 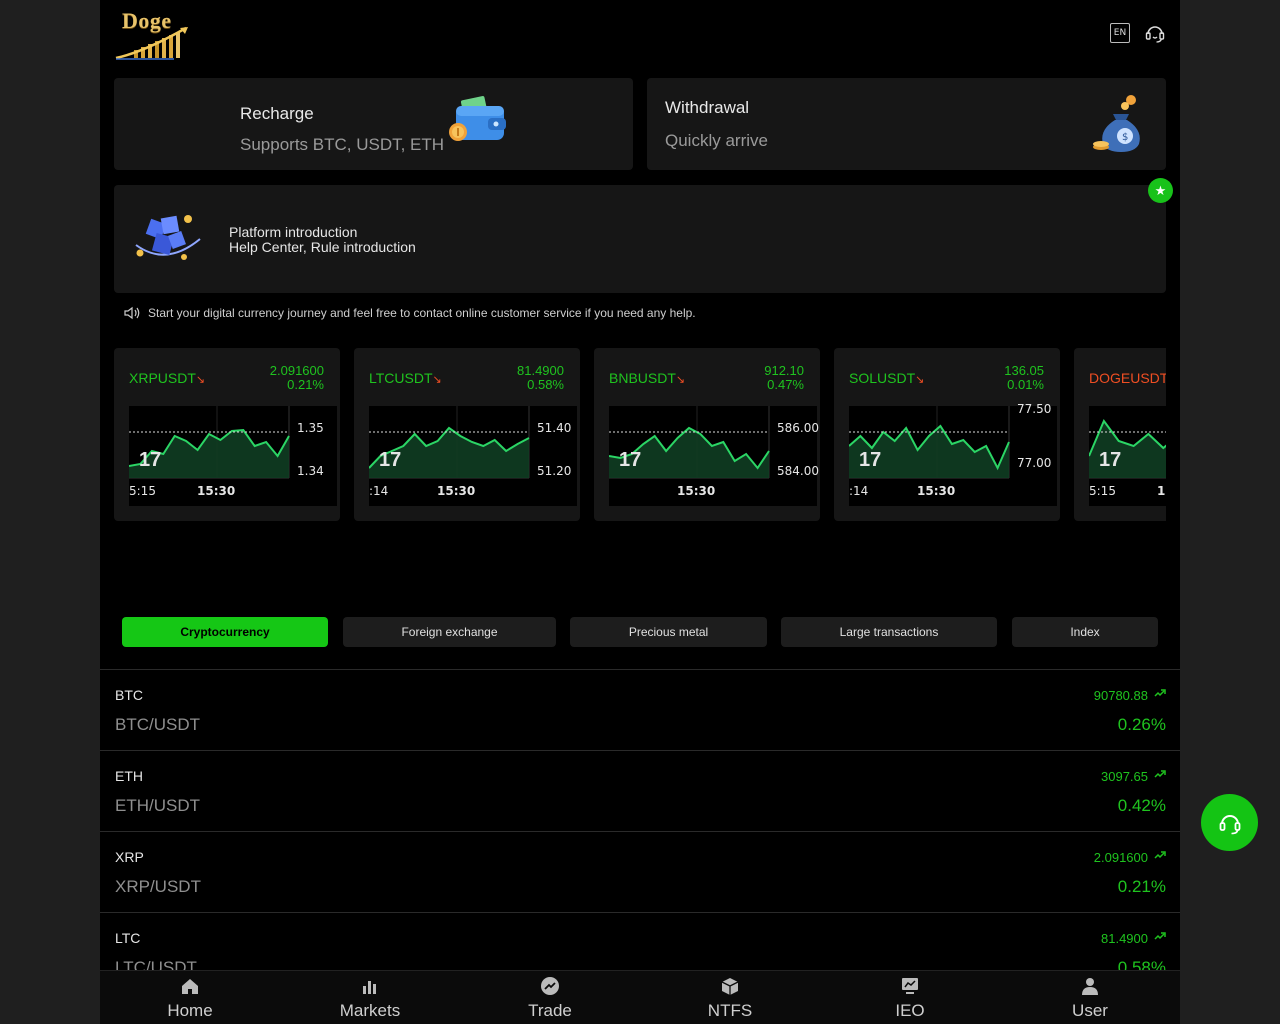 I want to click on ticker-axis-label: 1.35, so click(x=310, y=428).